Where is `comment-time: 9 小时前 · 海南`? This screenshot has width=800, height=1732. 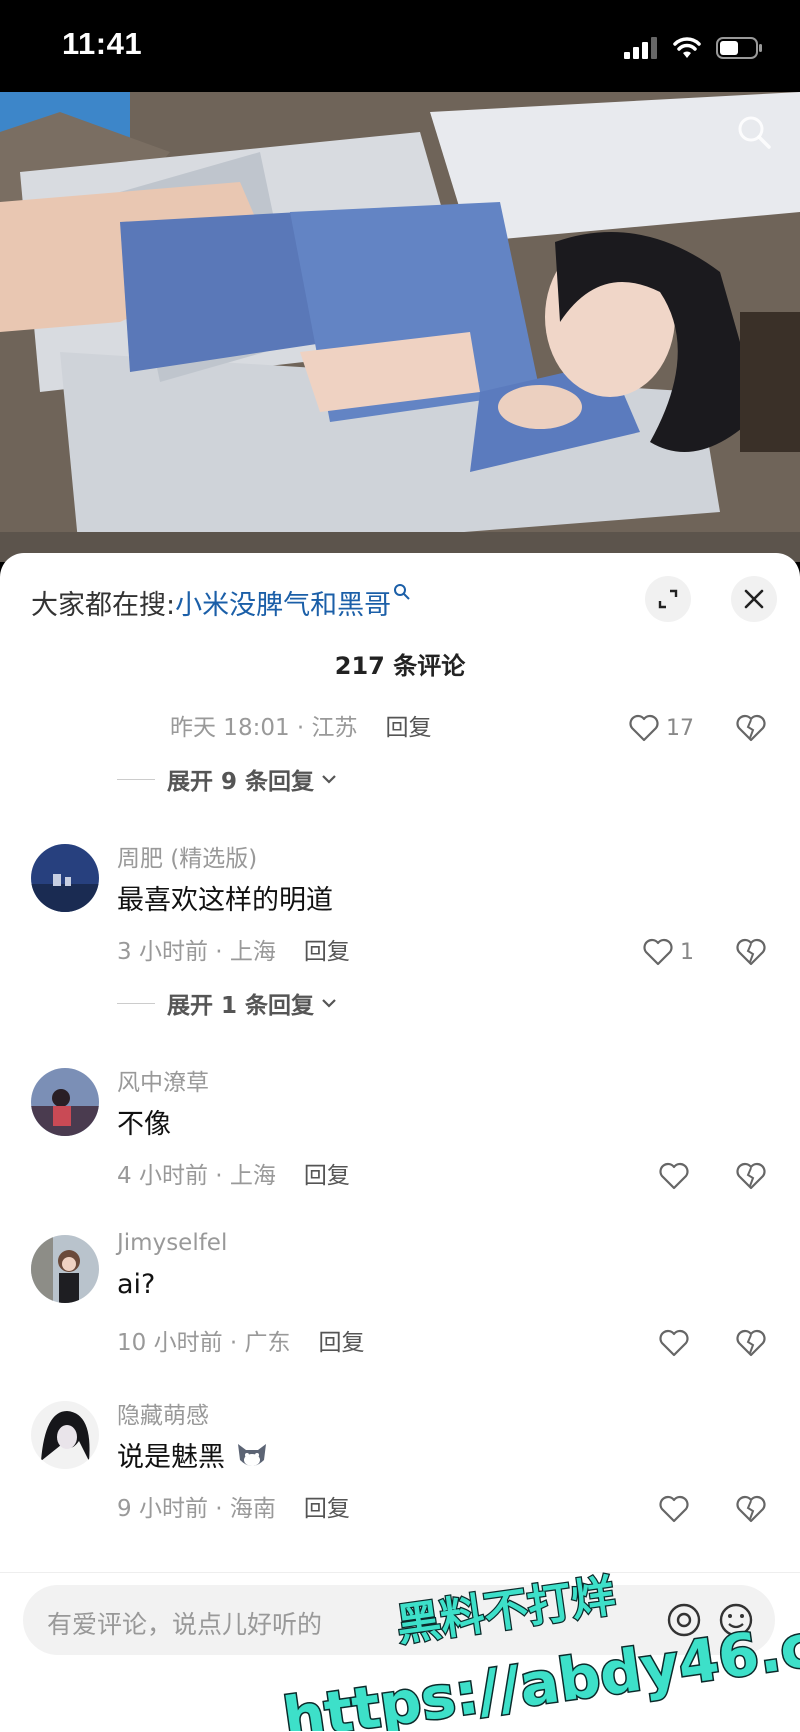 comment-time: 9 小时前 · 海南 is located at coordinates (196, 1509).